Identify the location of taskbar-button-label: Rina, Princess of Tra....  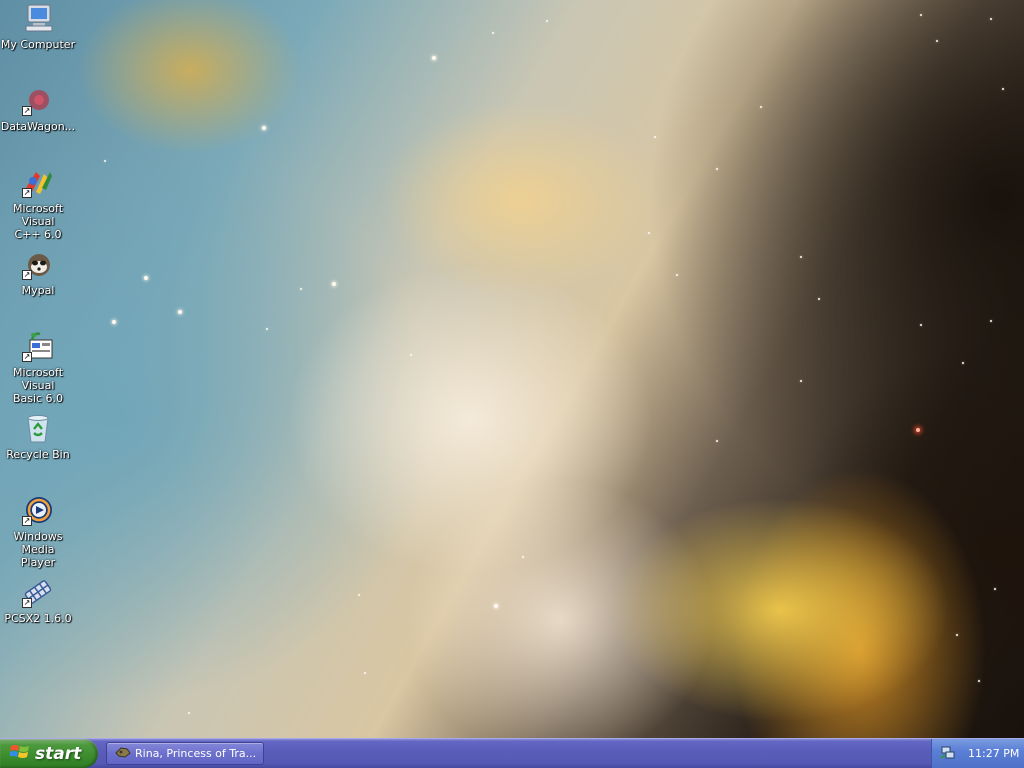
(196, 753).